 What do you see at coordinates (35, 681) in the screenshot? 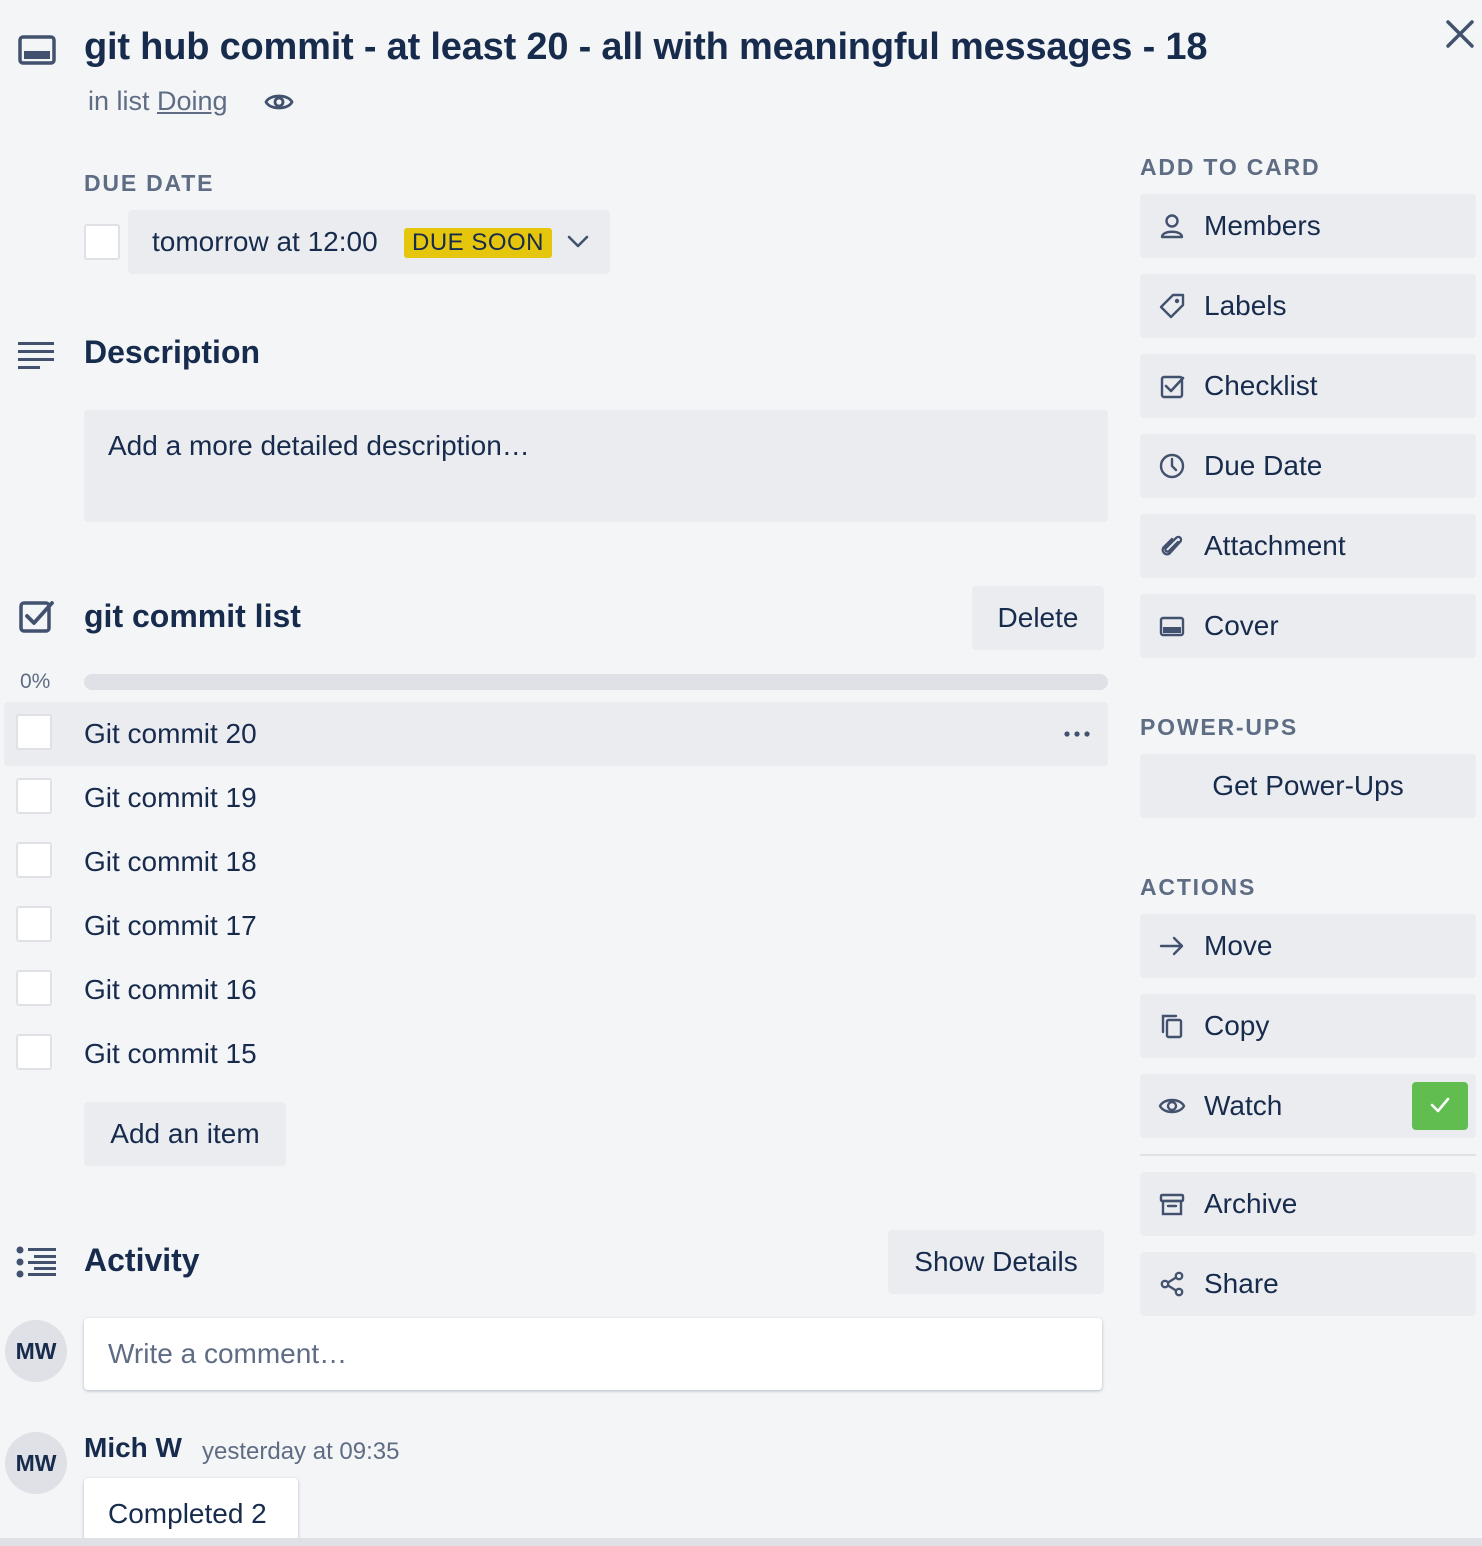
I see `checklist-progress-percent: 0%` at bounding box center [35, 681].